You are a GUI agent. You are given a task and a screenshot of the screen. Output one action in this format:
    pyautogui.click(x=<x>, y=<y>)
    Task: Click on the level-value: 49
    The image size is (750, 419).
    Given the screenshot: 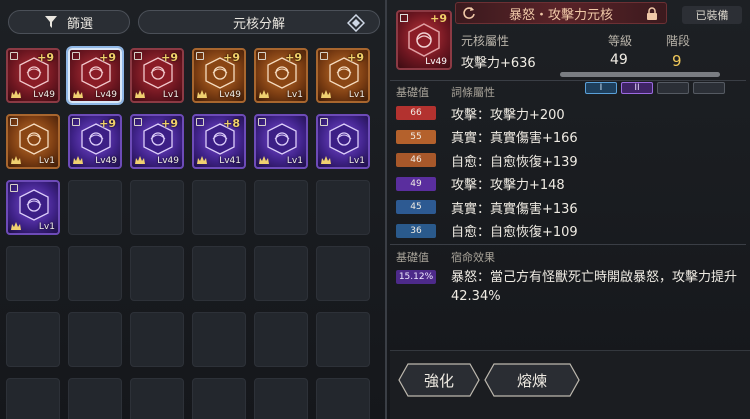 What is the action you would take?
    pyautogui.click(x=619, y=60)
    